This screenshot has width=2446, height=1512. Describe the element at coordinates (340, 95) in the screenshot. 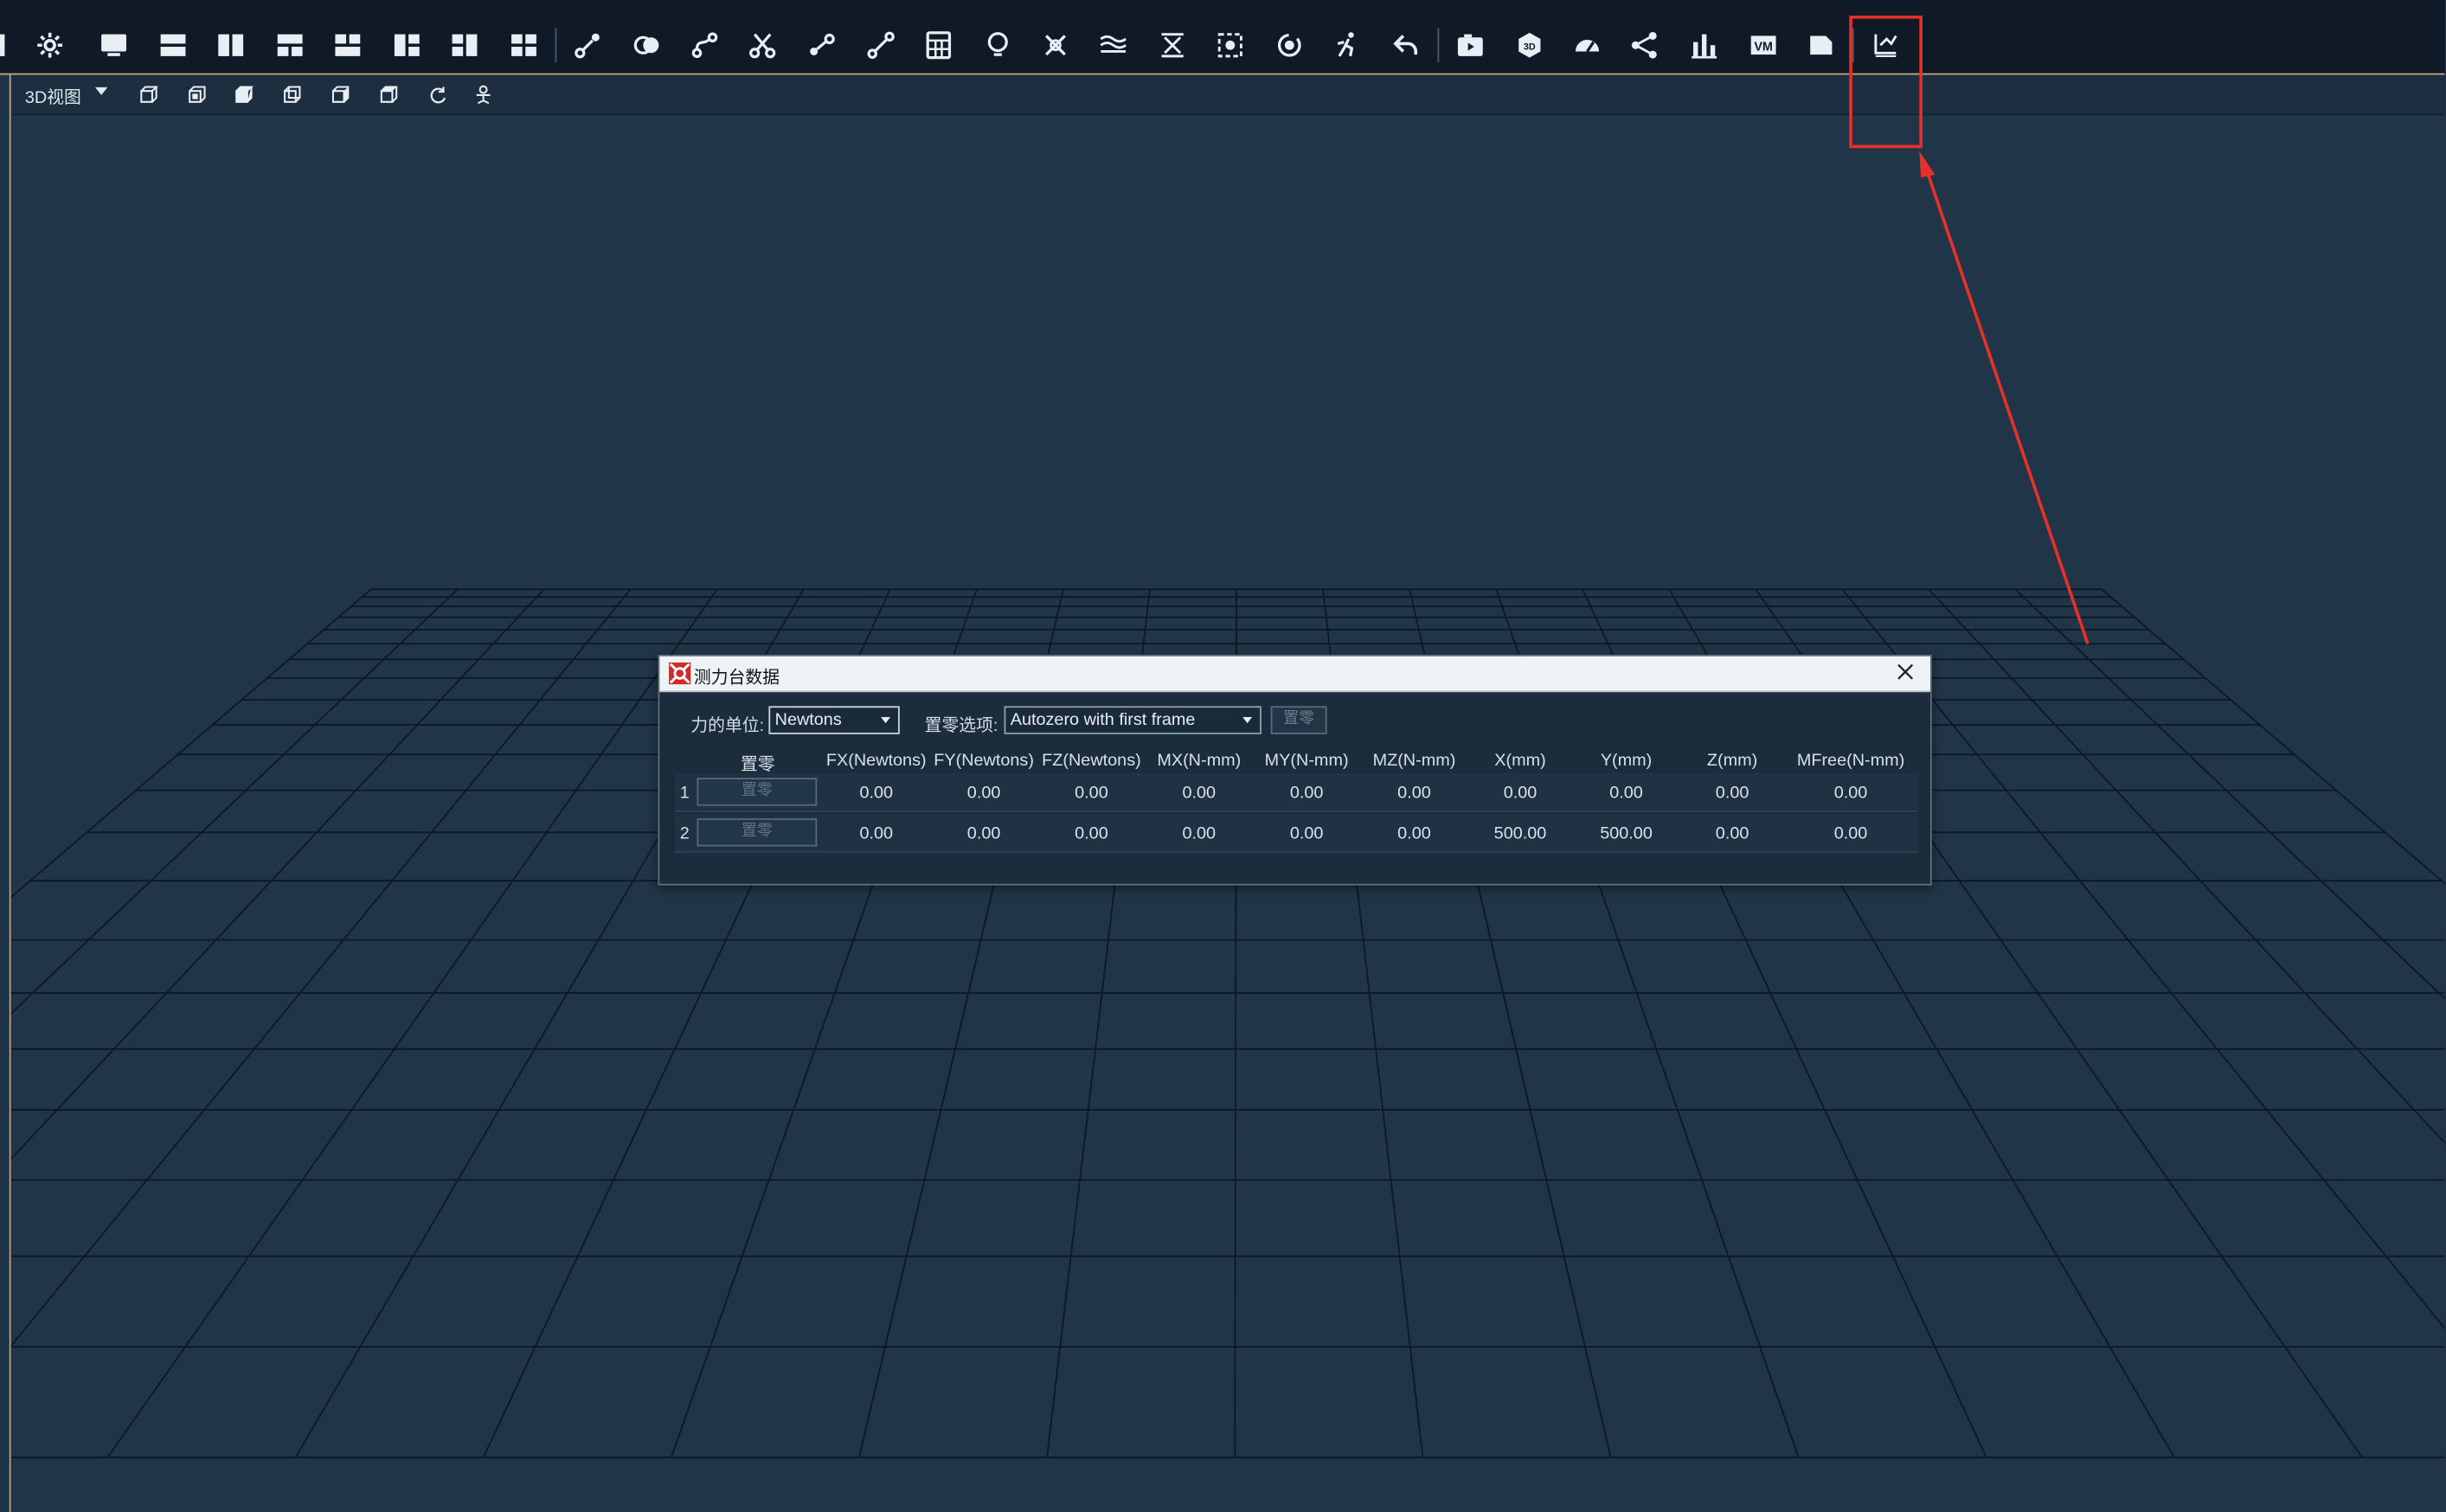

I see `cube-left-icon` at that location.